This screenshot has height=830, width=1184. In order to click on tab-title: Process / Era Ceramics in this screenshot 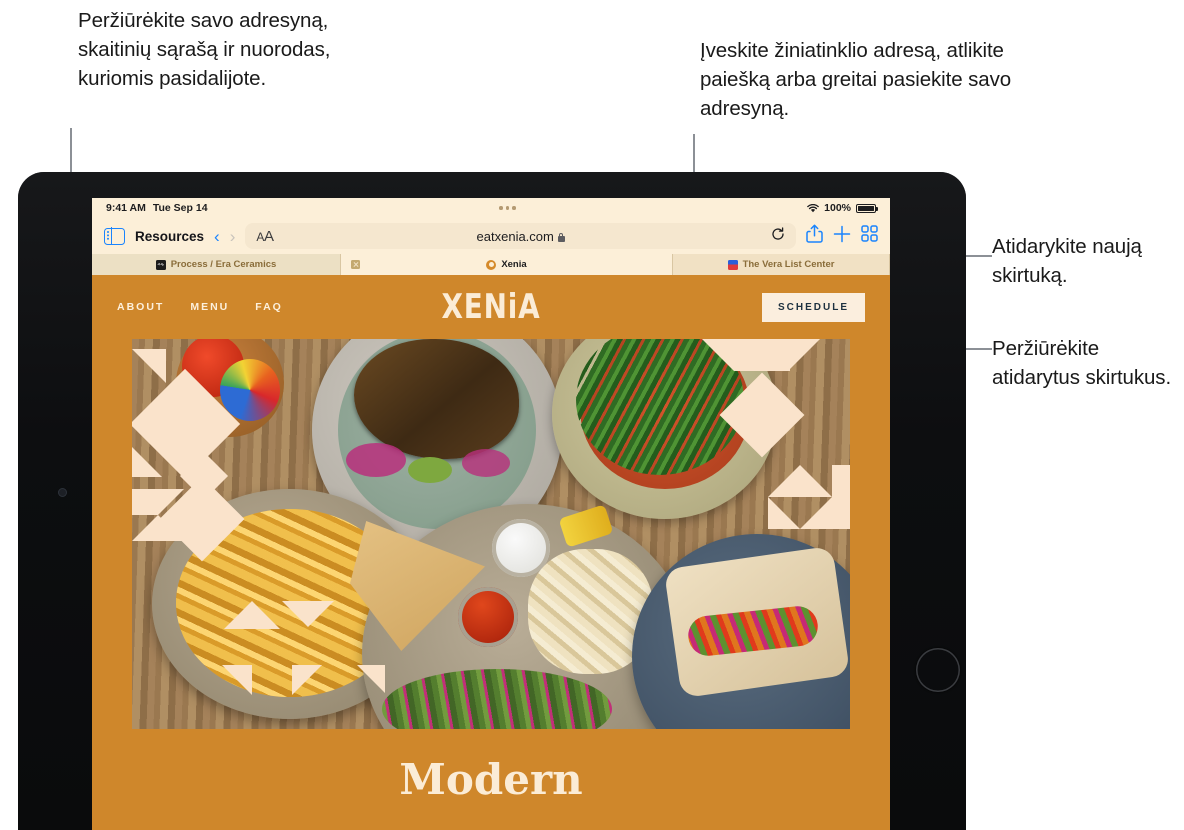, I will do `click(223, 264)`.